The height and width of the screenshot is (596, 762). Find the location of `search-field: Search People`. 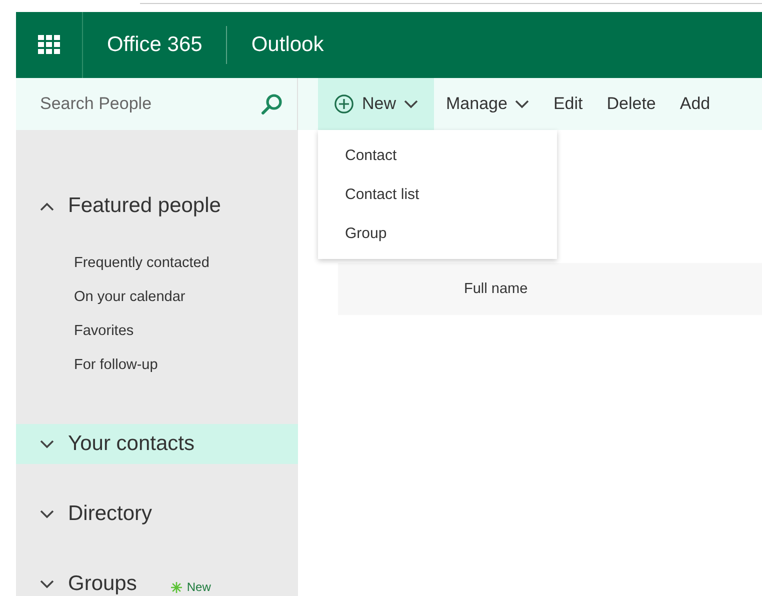

search-field: Search People is located at coordinates (140, 104).